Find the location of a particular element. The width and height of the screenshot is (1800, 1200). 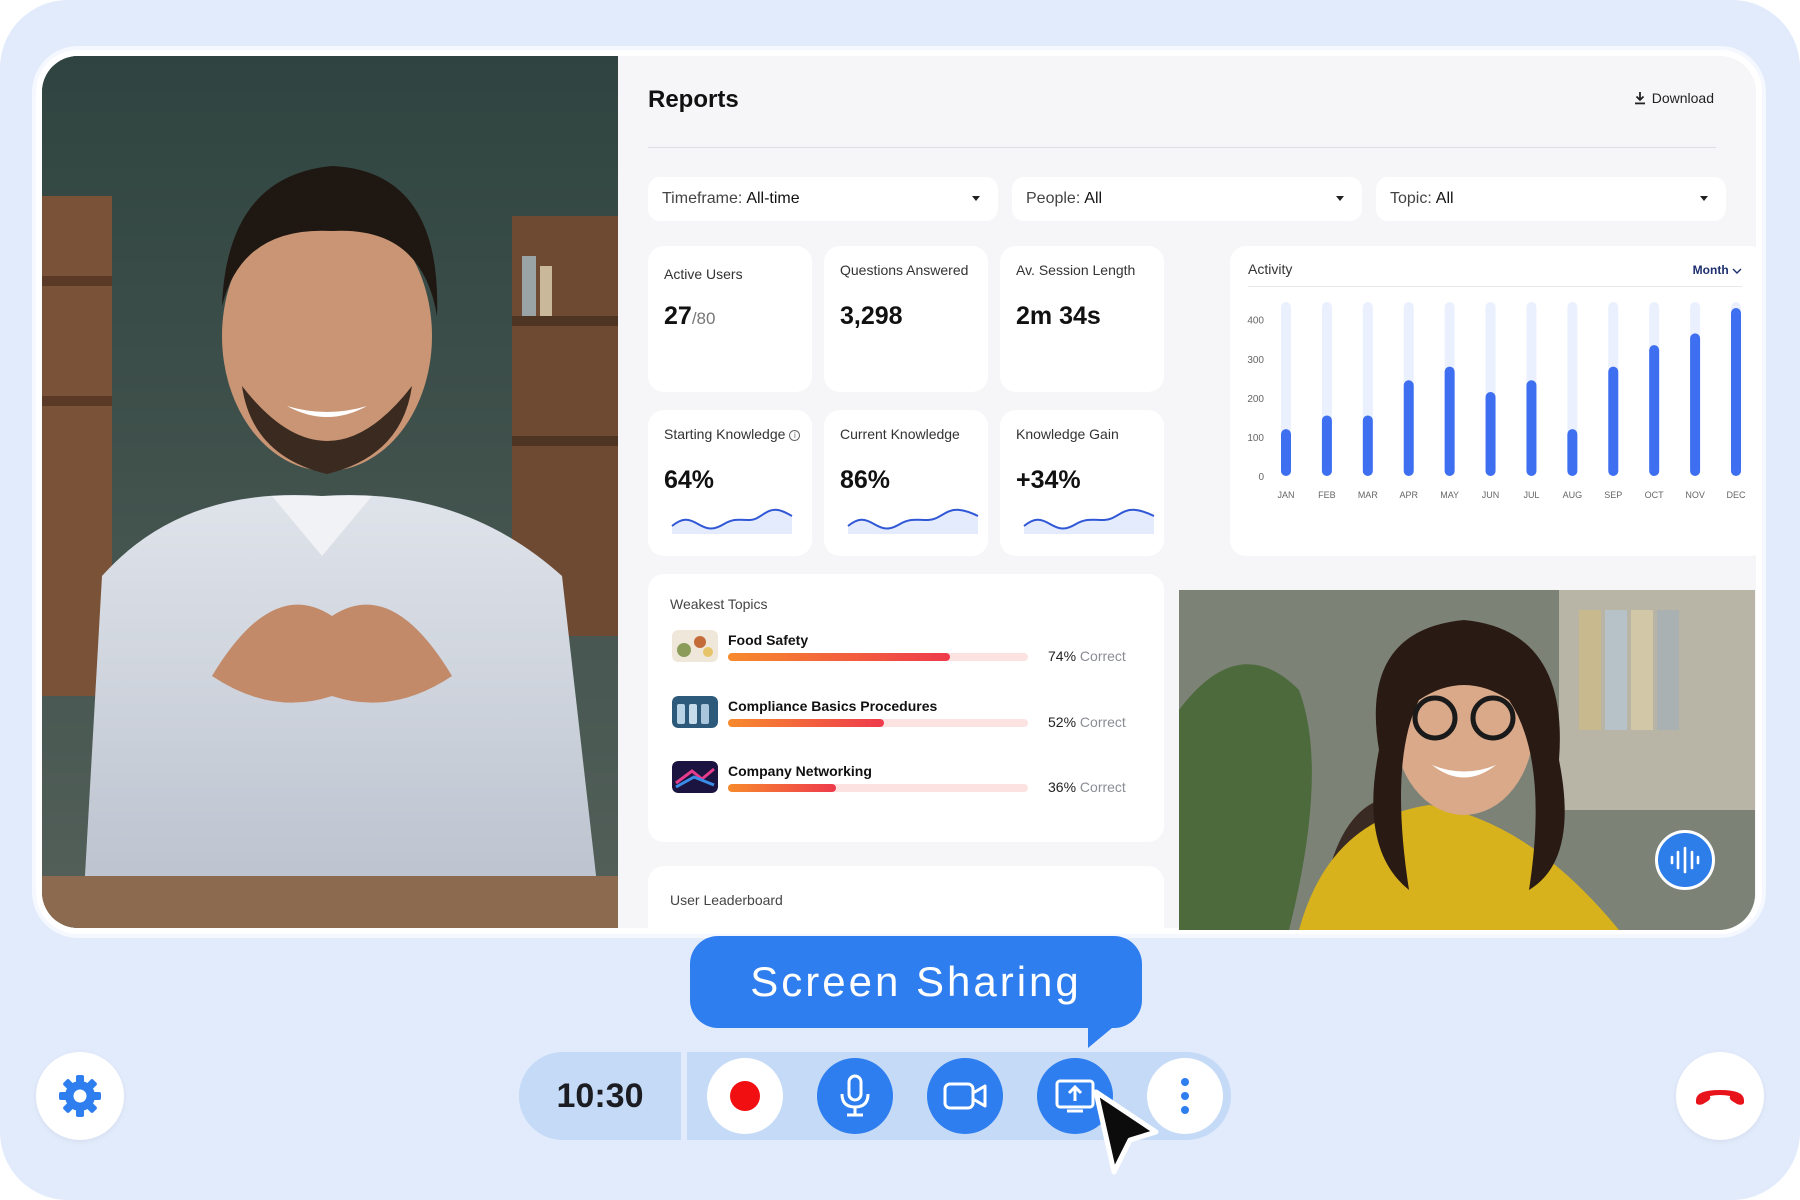

x-tick-label: SEP is located at coordinates (1613, 495).